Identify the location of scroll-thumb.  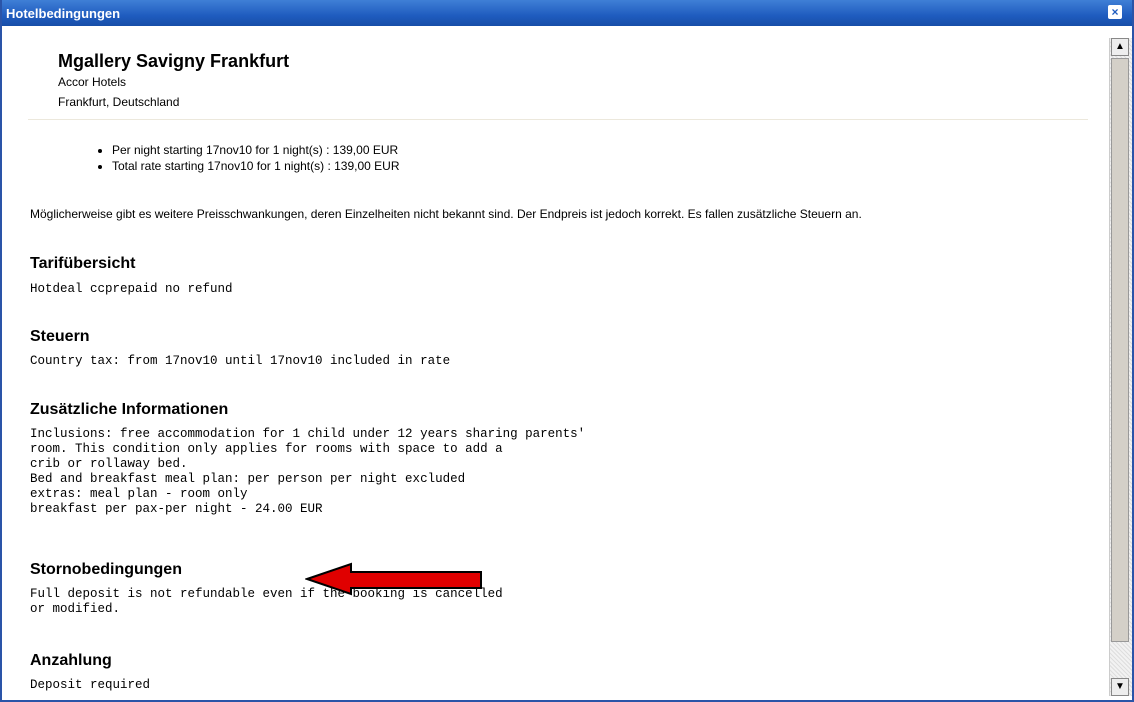
(1120, 350).